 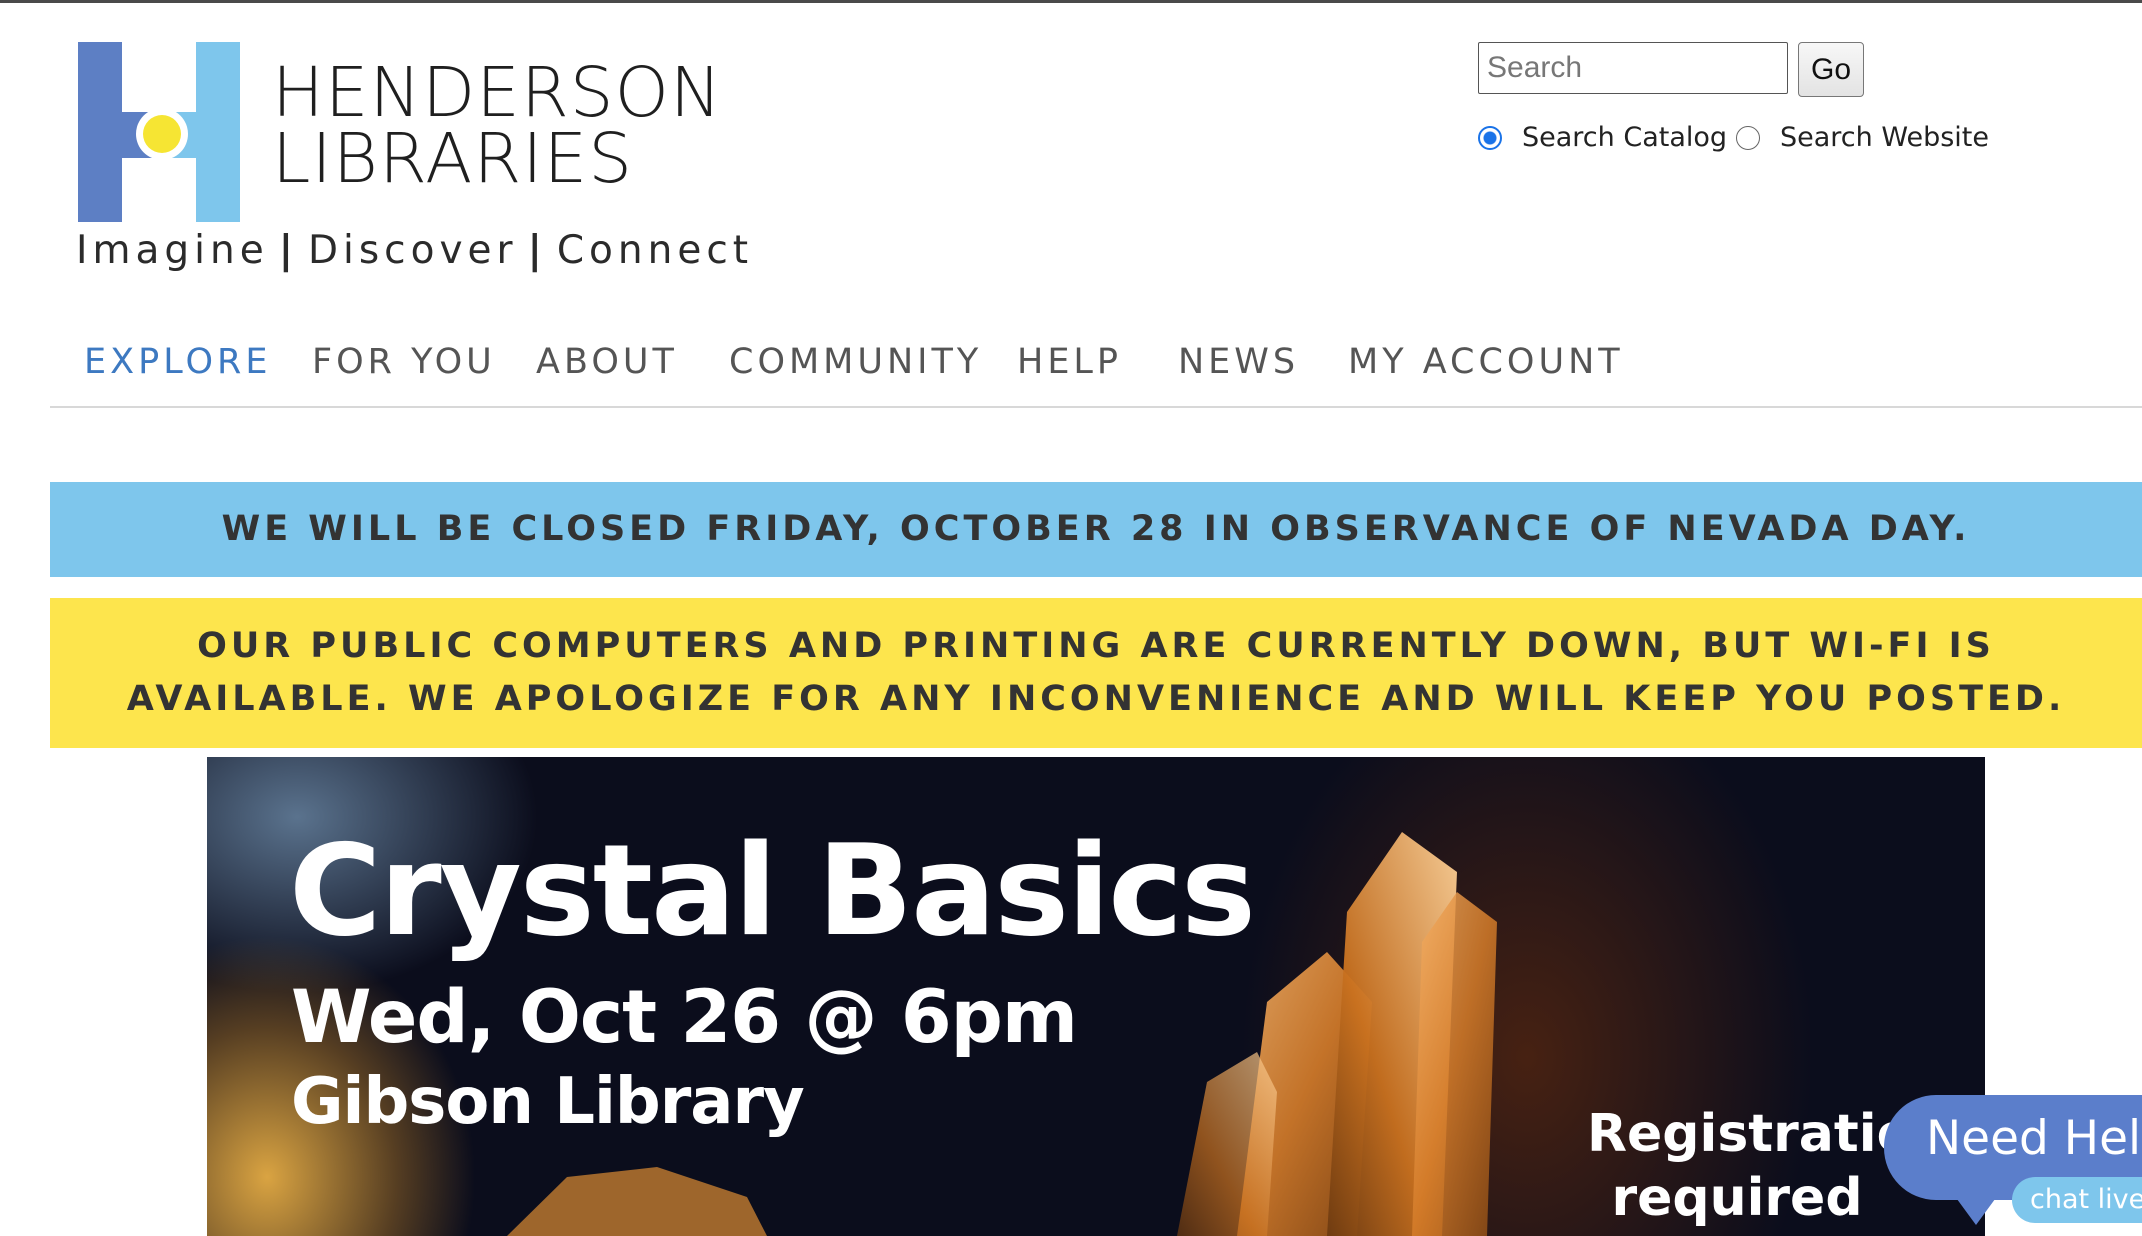 What do you see at coordinates (1486, 362) in the screenshot?
I see `nav-my-account: MY ACCOUNT` at bounding box center [1486, 362].